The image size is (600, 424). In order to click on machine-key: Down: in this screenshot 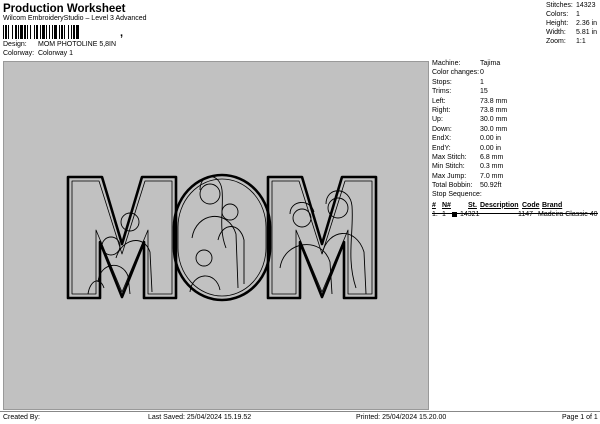, I will do `click(442, 129)`.